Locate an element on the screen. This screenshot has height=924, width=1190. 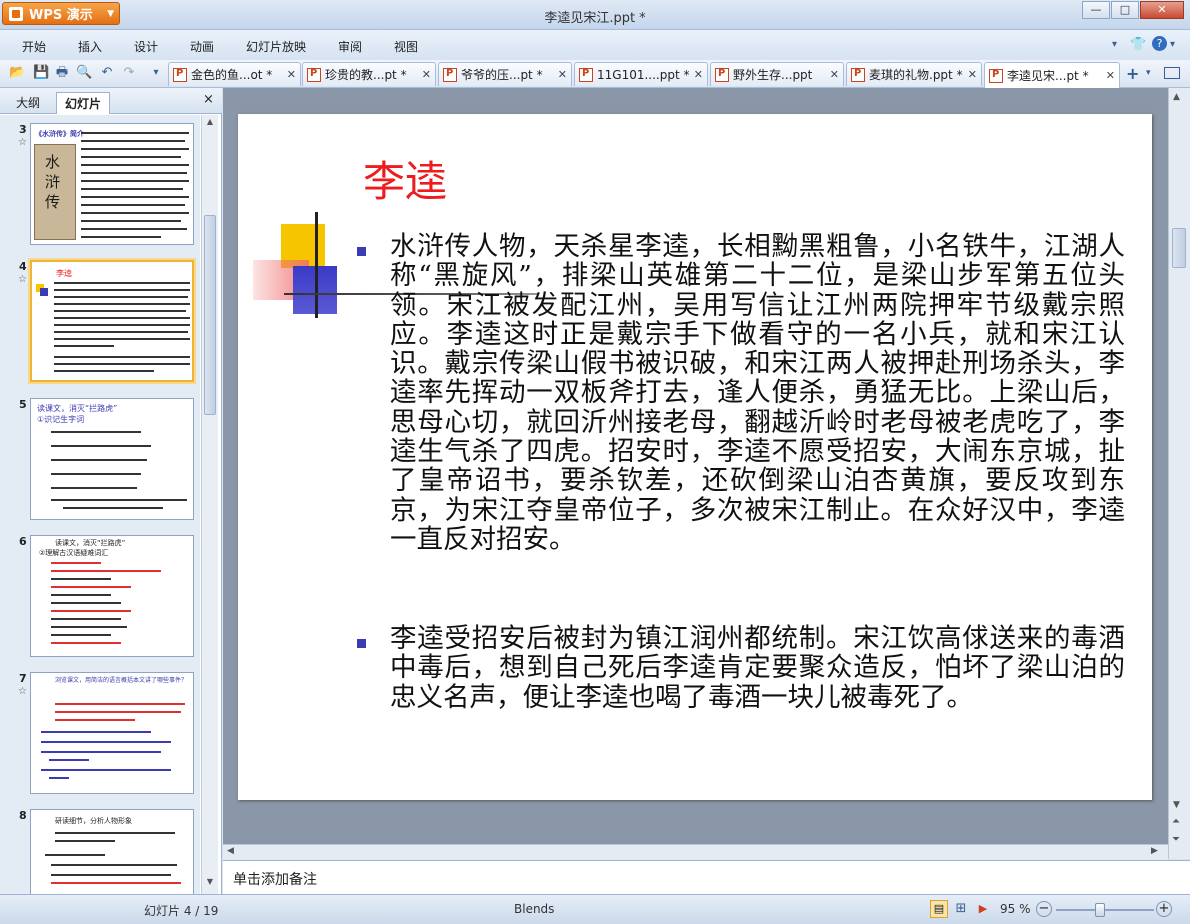
menu-slideshow: 幻灯片放映 is located at coordinates (276, 46).